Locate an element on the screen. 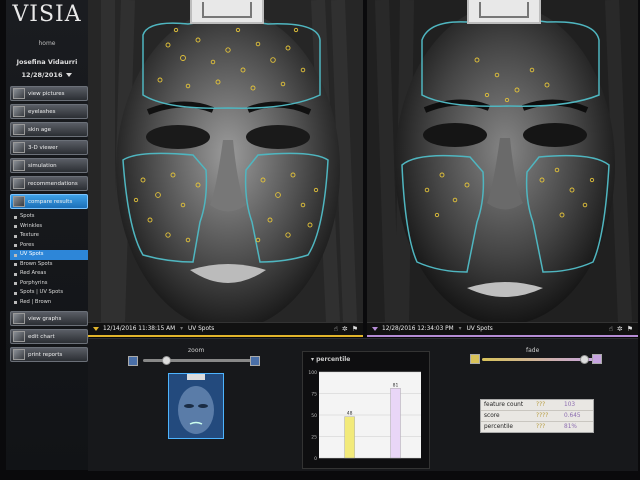 This screenshot has height=480, width=640. right-bar-icons: ☝ ✲ ⚑ is located at coordinates (621, 329).